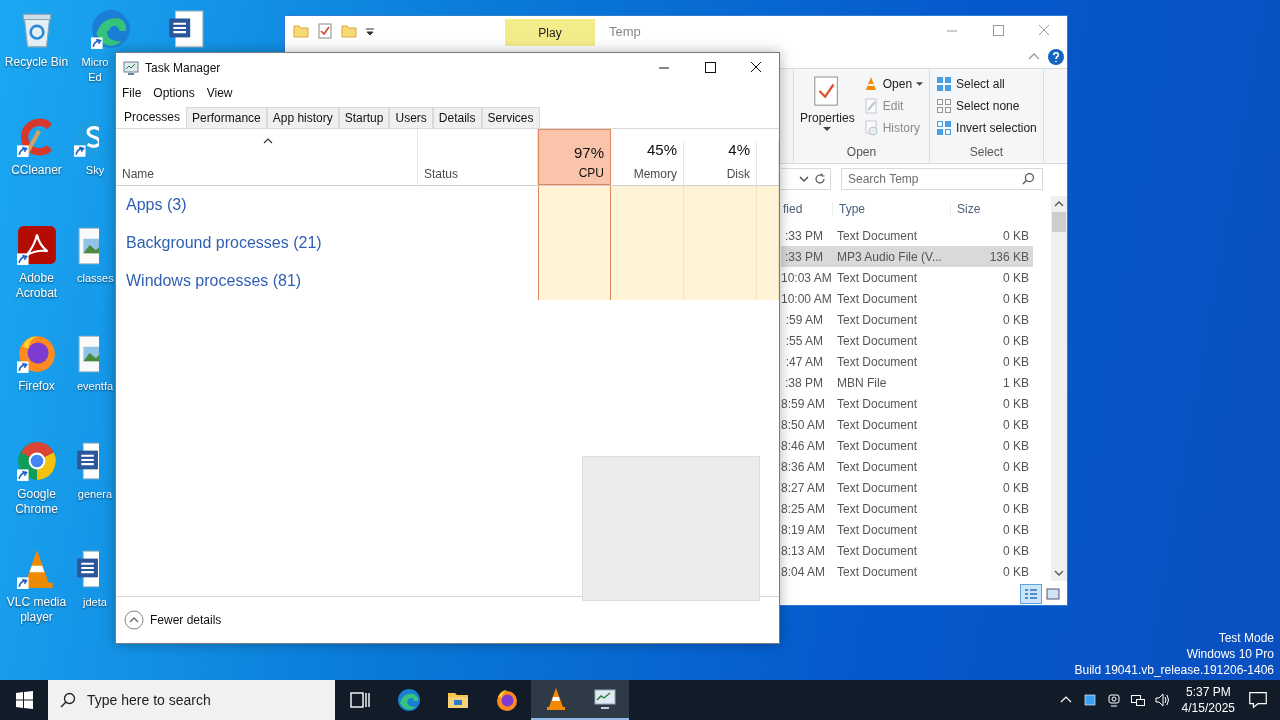 The width and height of the screenshot is (1280, 720). Describe the element at coordinates (986, 128) in the screenshot. I see `ribbon-button: Invert selection` at that location.